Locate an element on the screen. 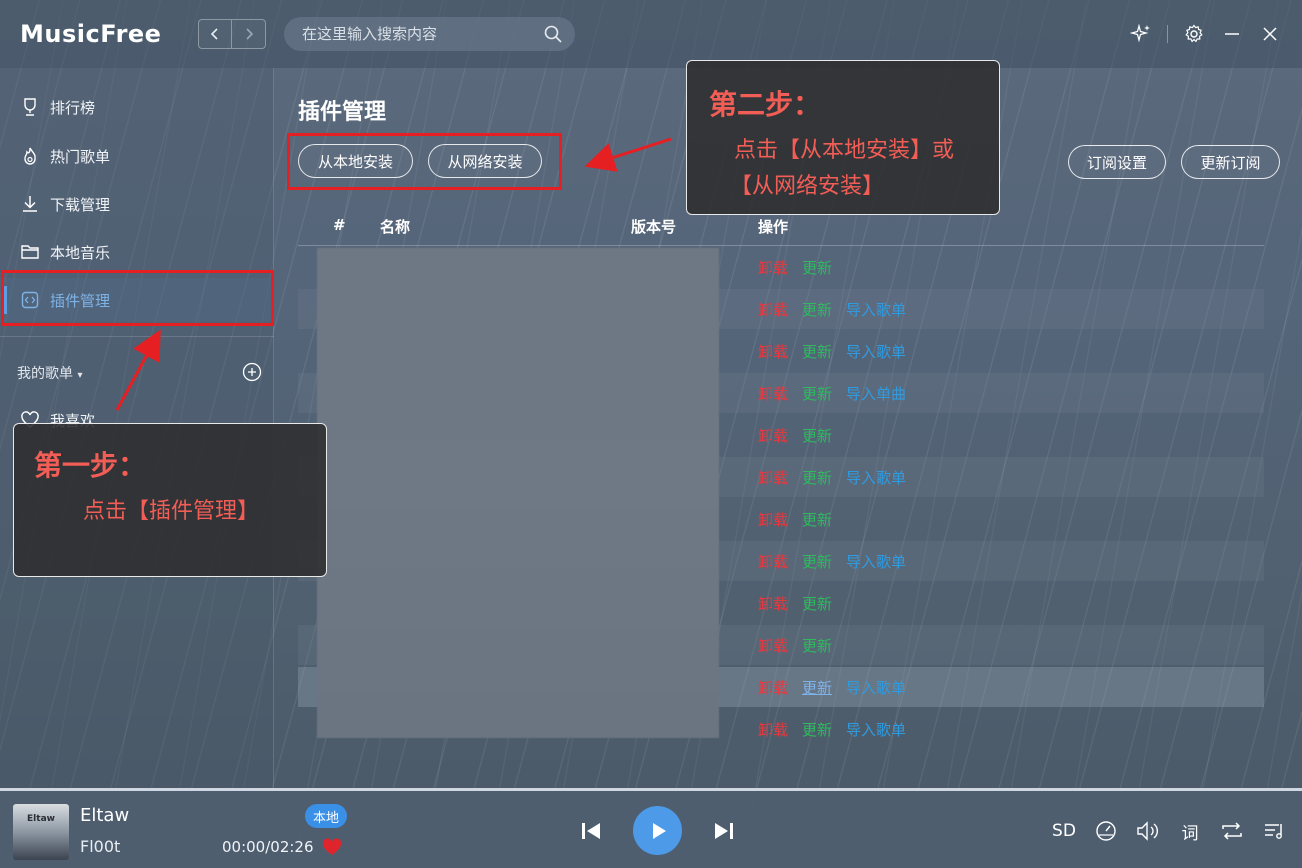  skip-next-icon is located at coordinates (724, 831).